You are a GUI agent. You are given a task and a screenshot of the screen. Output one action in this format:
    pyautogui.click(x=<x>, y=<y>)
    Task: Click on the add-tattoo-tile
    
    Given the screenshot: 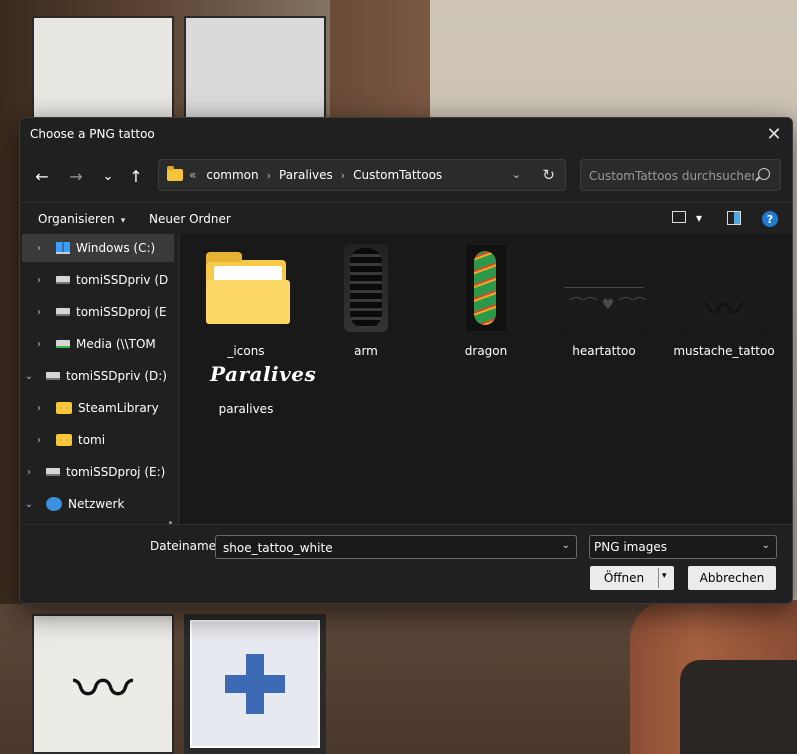 What is the action you would take?
    pyautogui.click(x=255, y=684)
    